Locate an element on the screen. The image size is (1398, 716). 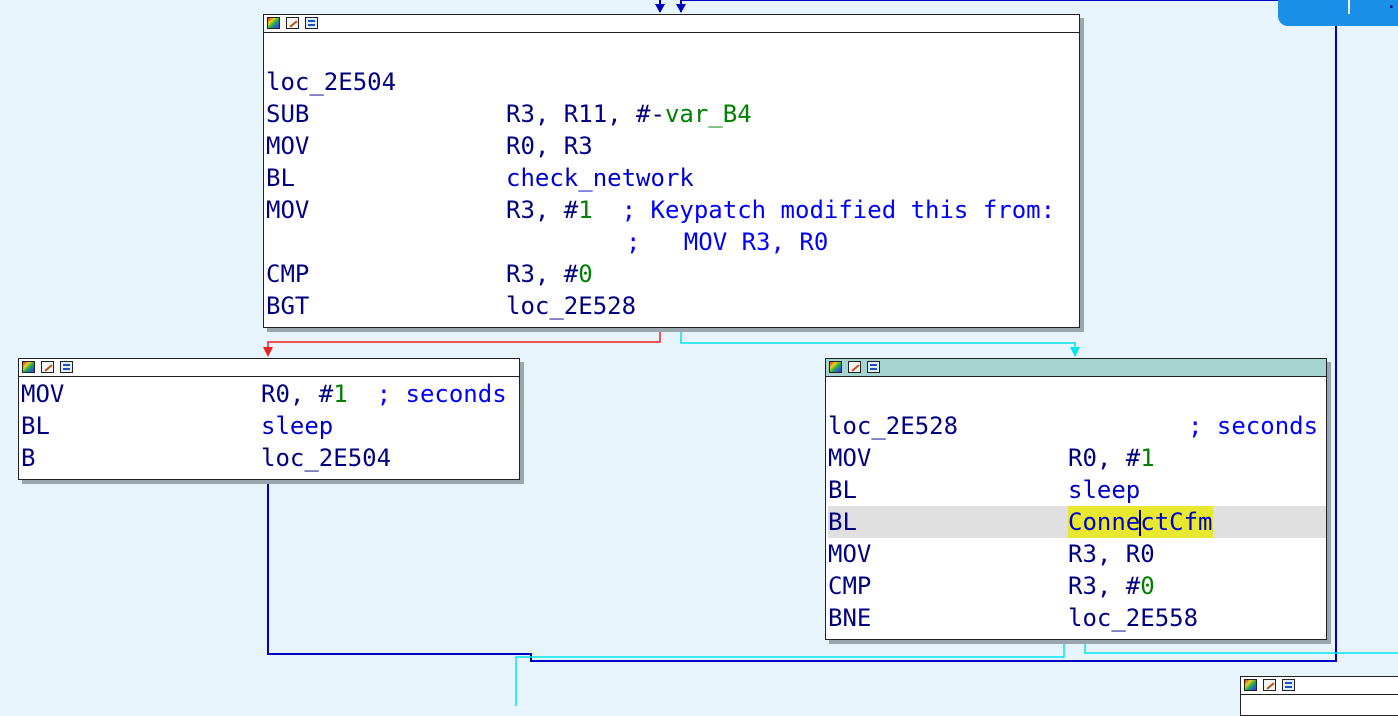
asm-line: SUB R3, R11, #-var_B4 is located at coordinates (672, 114).